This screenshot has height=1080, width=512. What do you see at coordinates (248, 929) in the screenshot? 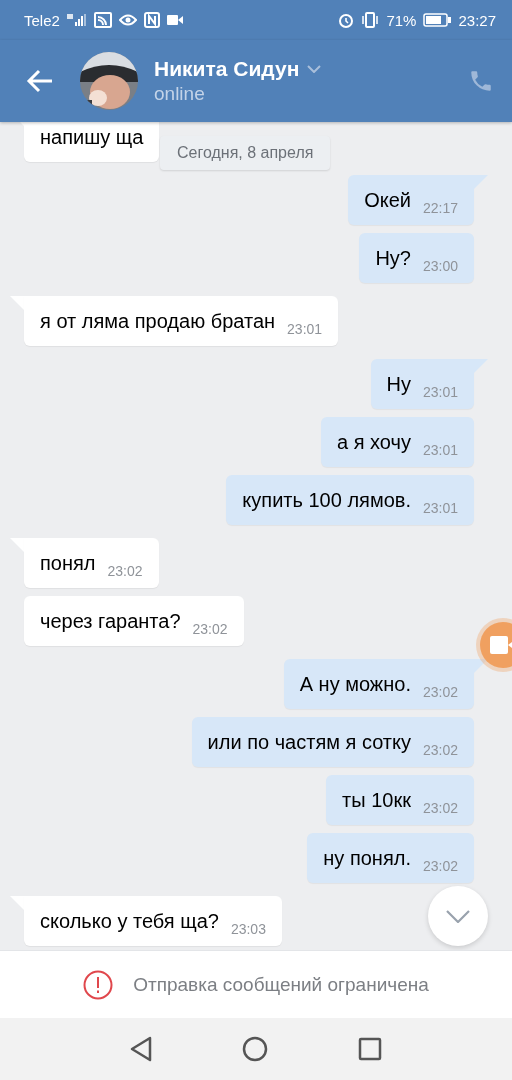
I see `message-time: 23:03` at bounding box center [248, 929].